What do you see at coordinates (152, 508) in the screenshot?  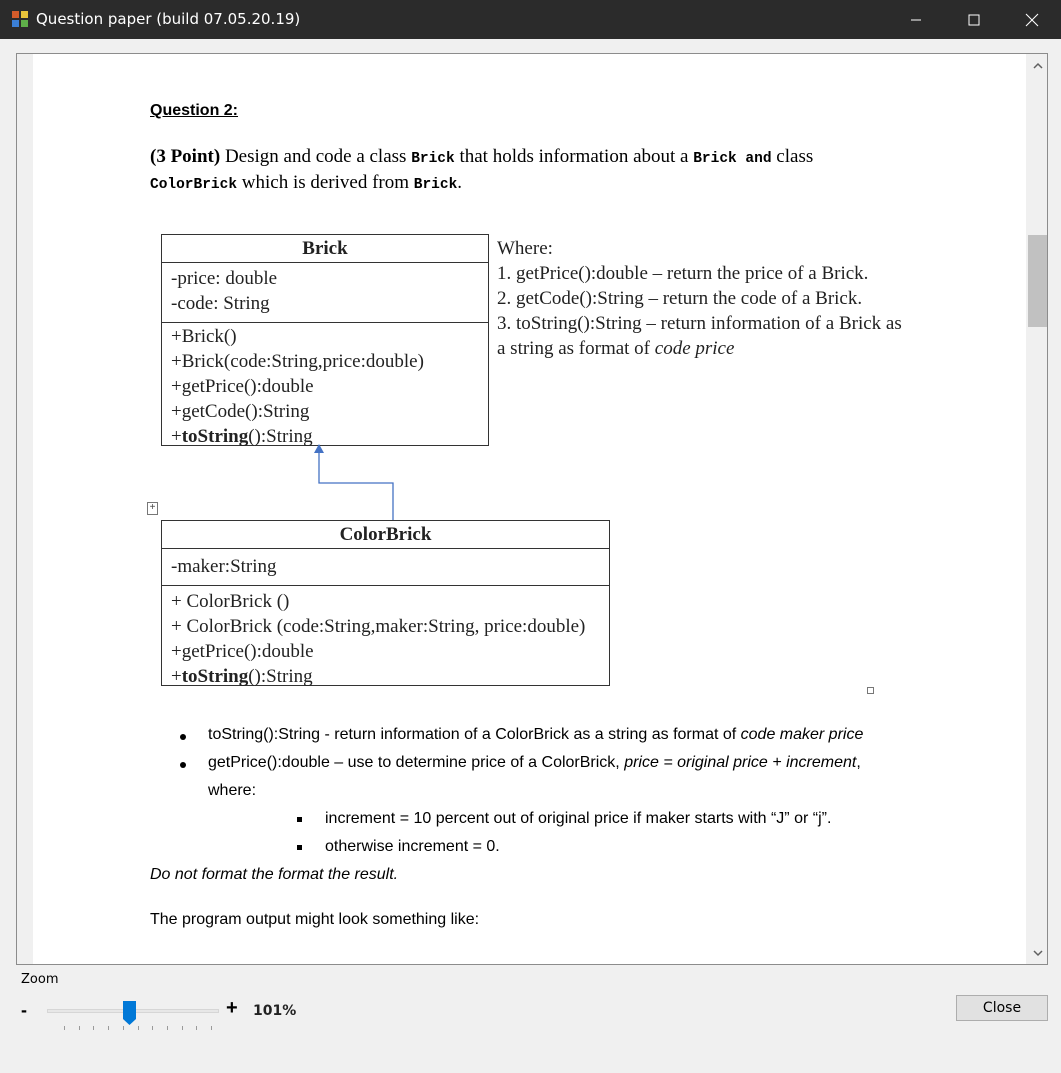 I see `move-handle-icon: +` at bounding box center [152, 508].